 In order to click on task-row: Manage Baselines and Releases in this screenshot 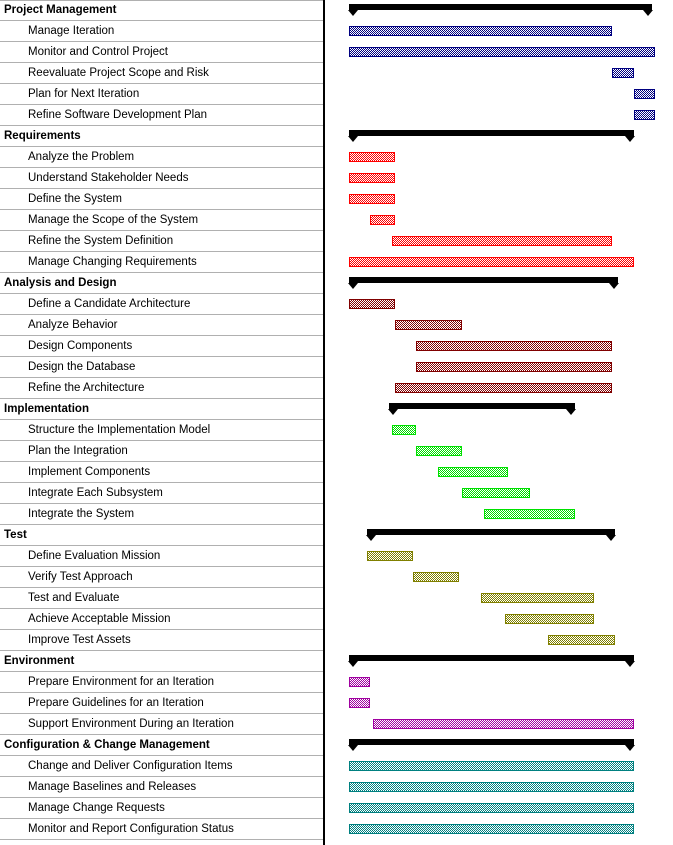, I will do `click(161, 787)`.